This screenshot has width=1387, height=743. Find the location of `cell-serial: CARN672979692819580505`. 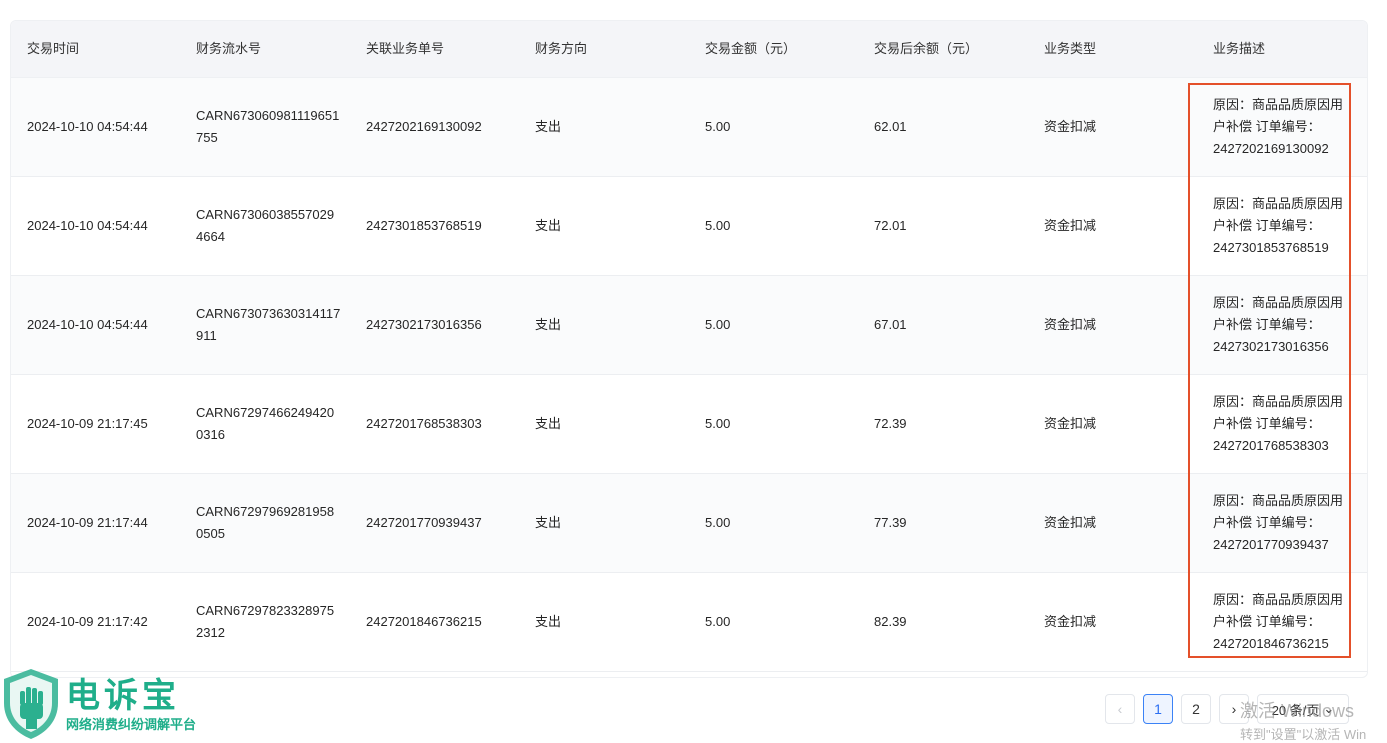

cell-serial: CARN672979692819580505 is located at coordinates (265, 523).